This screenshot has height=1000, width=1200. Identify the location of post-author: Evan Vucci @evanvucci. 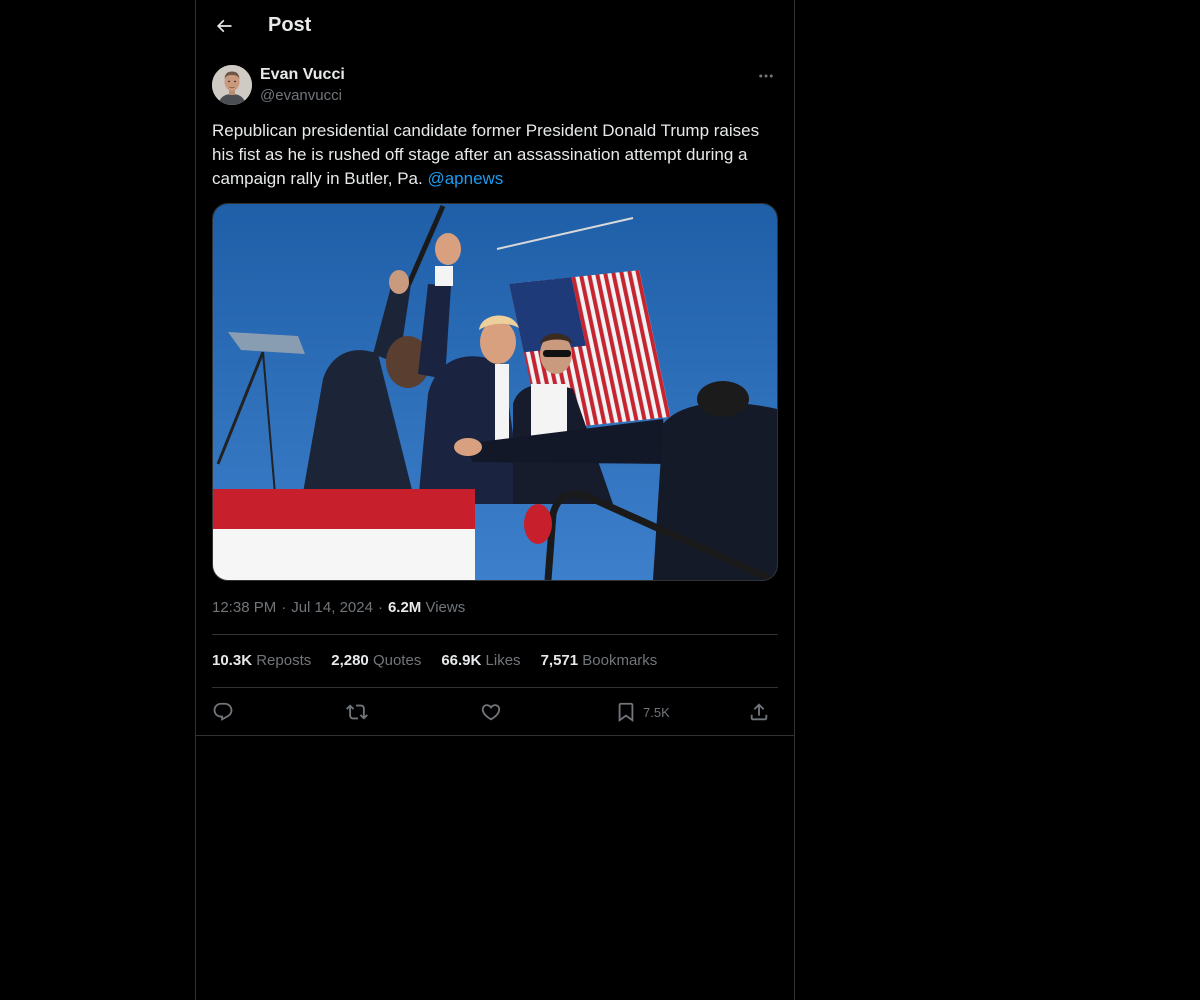
(495, 86).